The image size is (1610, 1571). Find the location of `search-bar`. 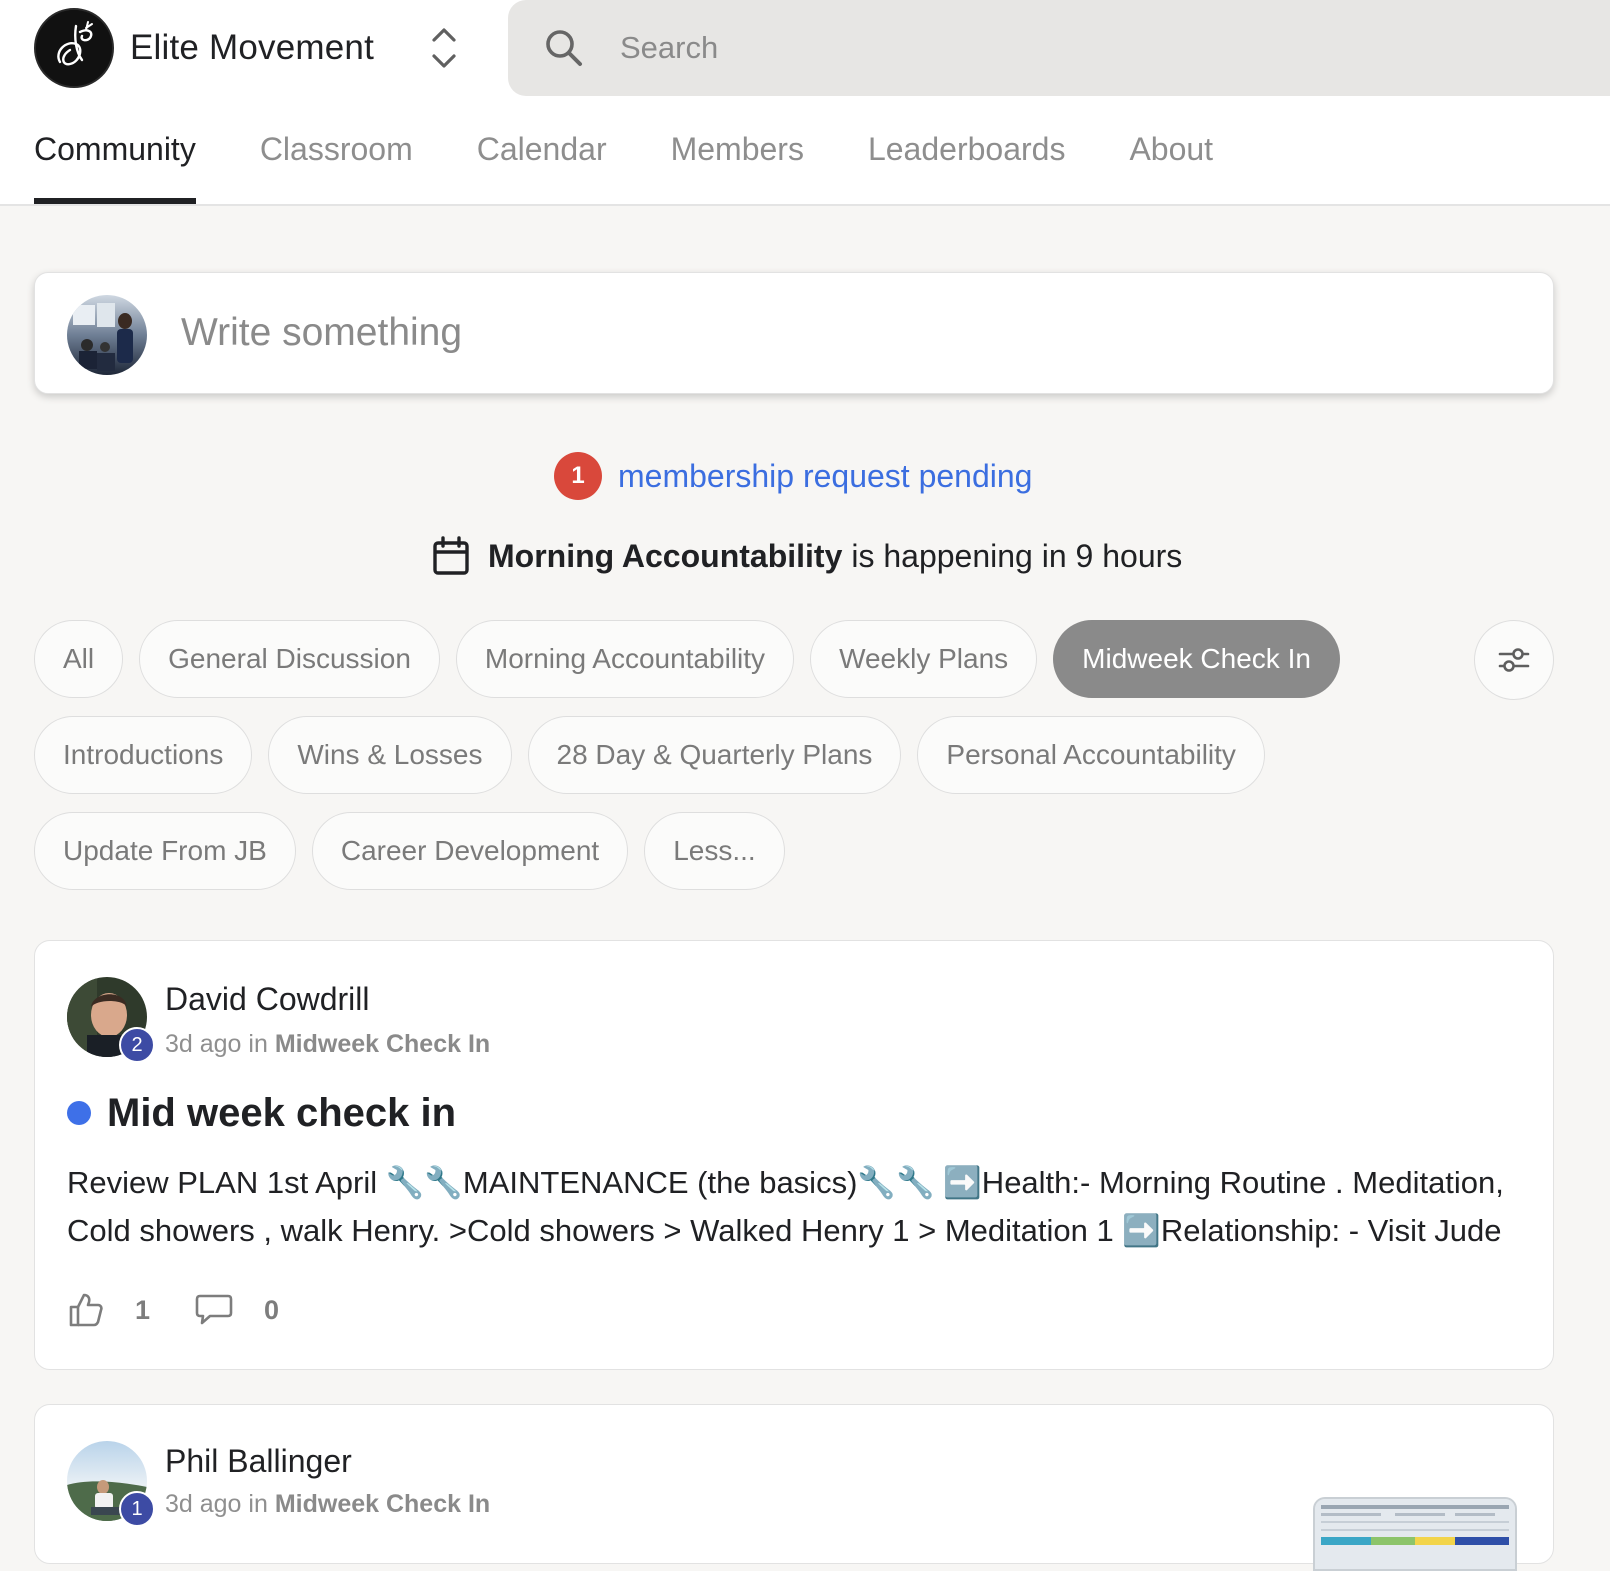

search-bar is located at coordinates (1059, 48).